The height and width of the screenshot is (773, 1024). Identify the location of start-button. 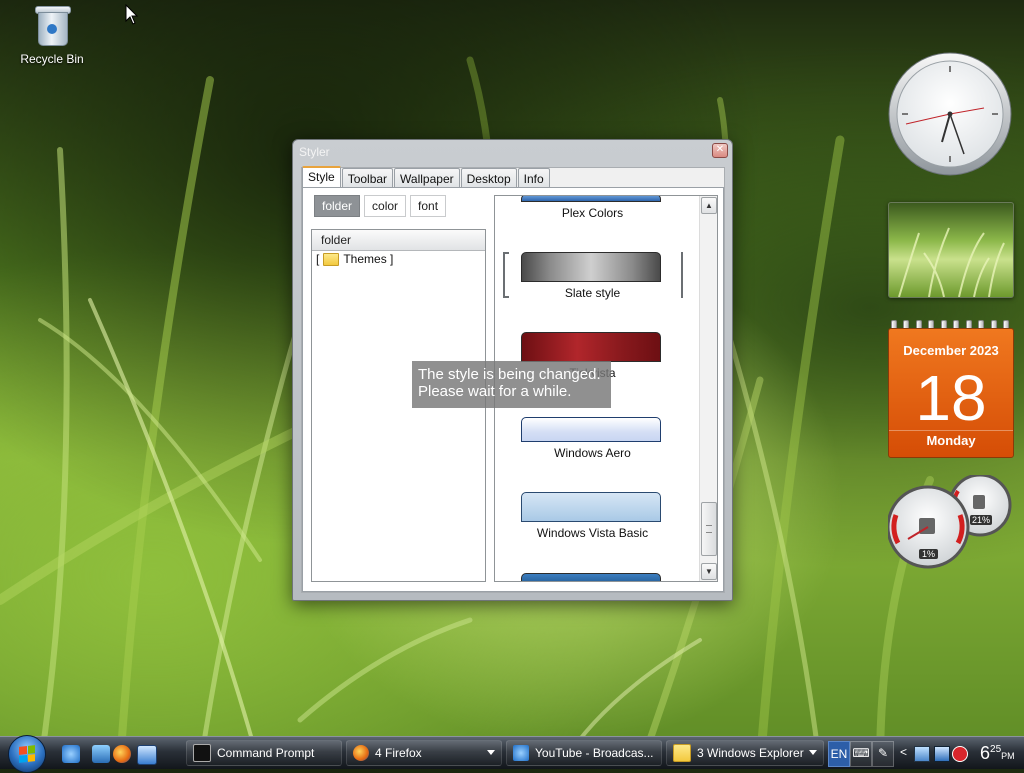
(27, 754).